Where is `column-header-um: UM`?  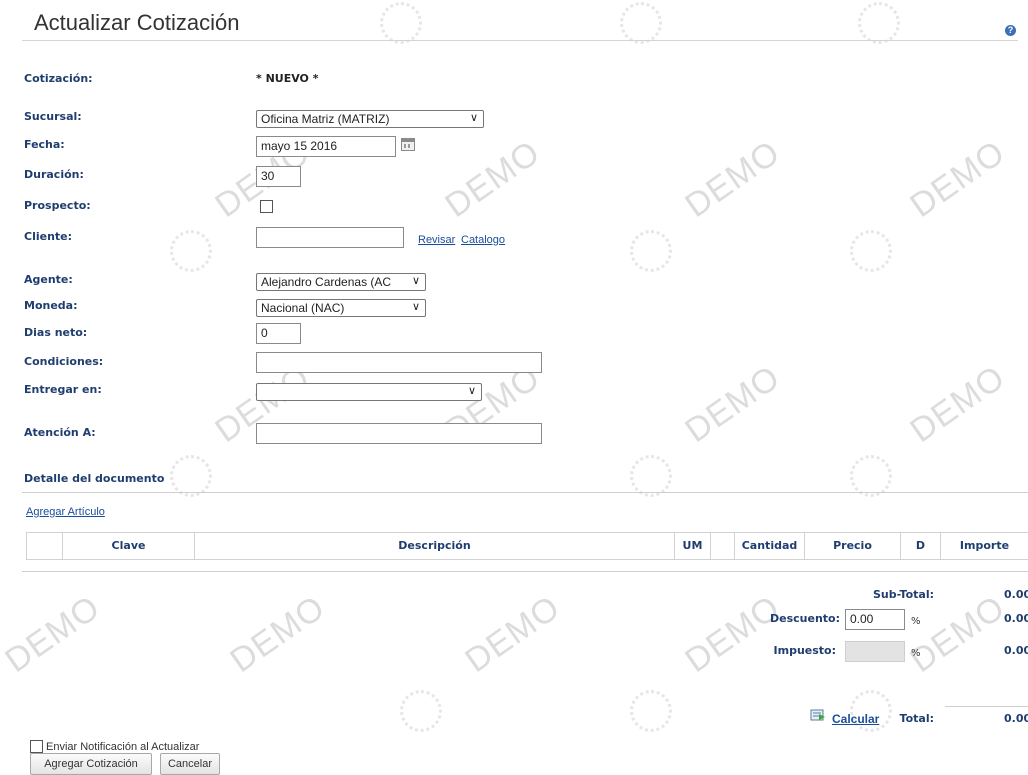 column-header-um: UM is located at coordinates (692, 546).